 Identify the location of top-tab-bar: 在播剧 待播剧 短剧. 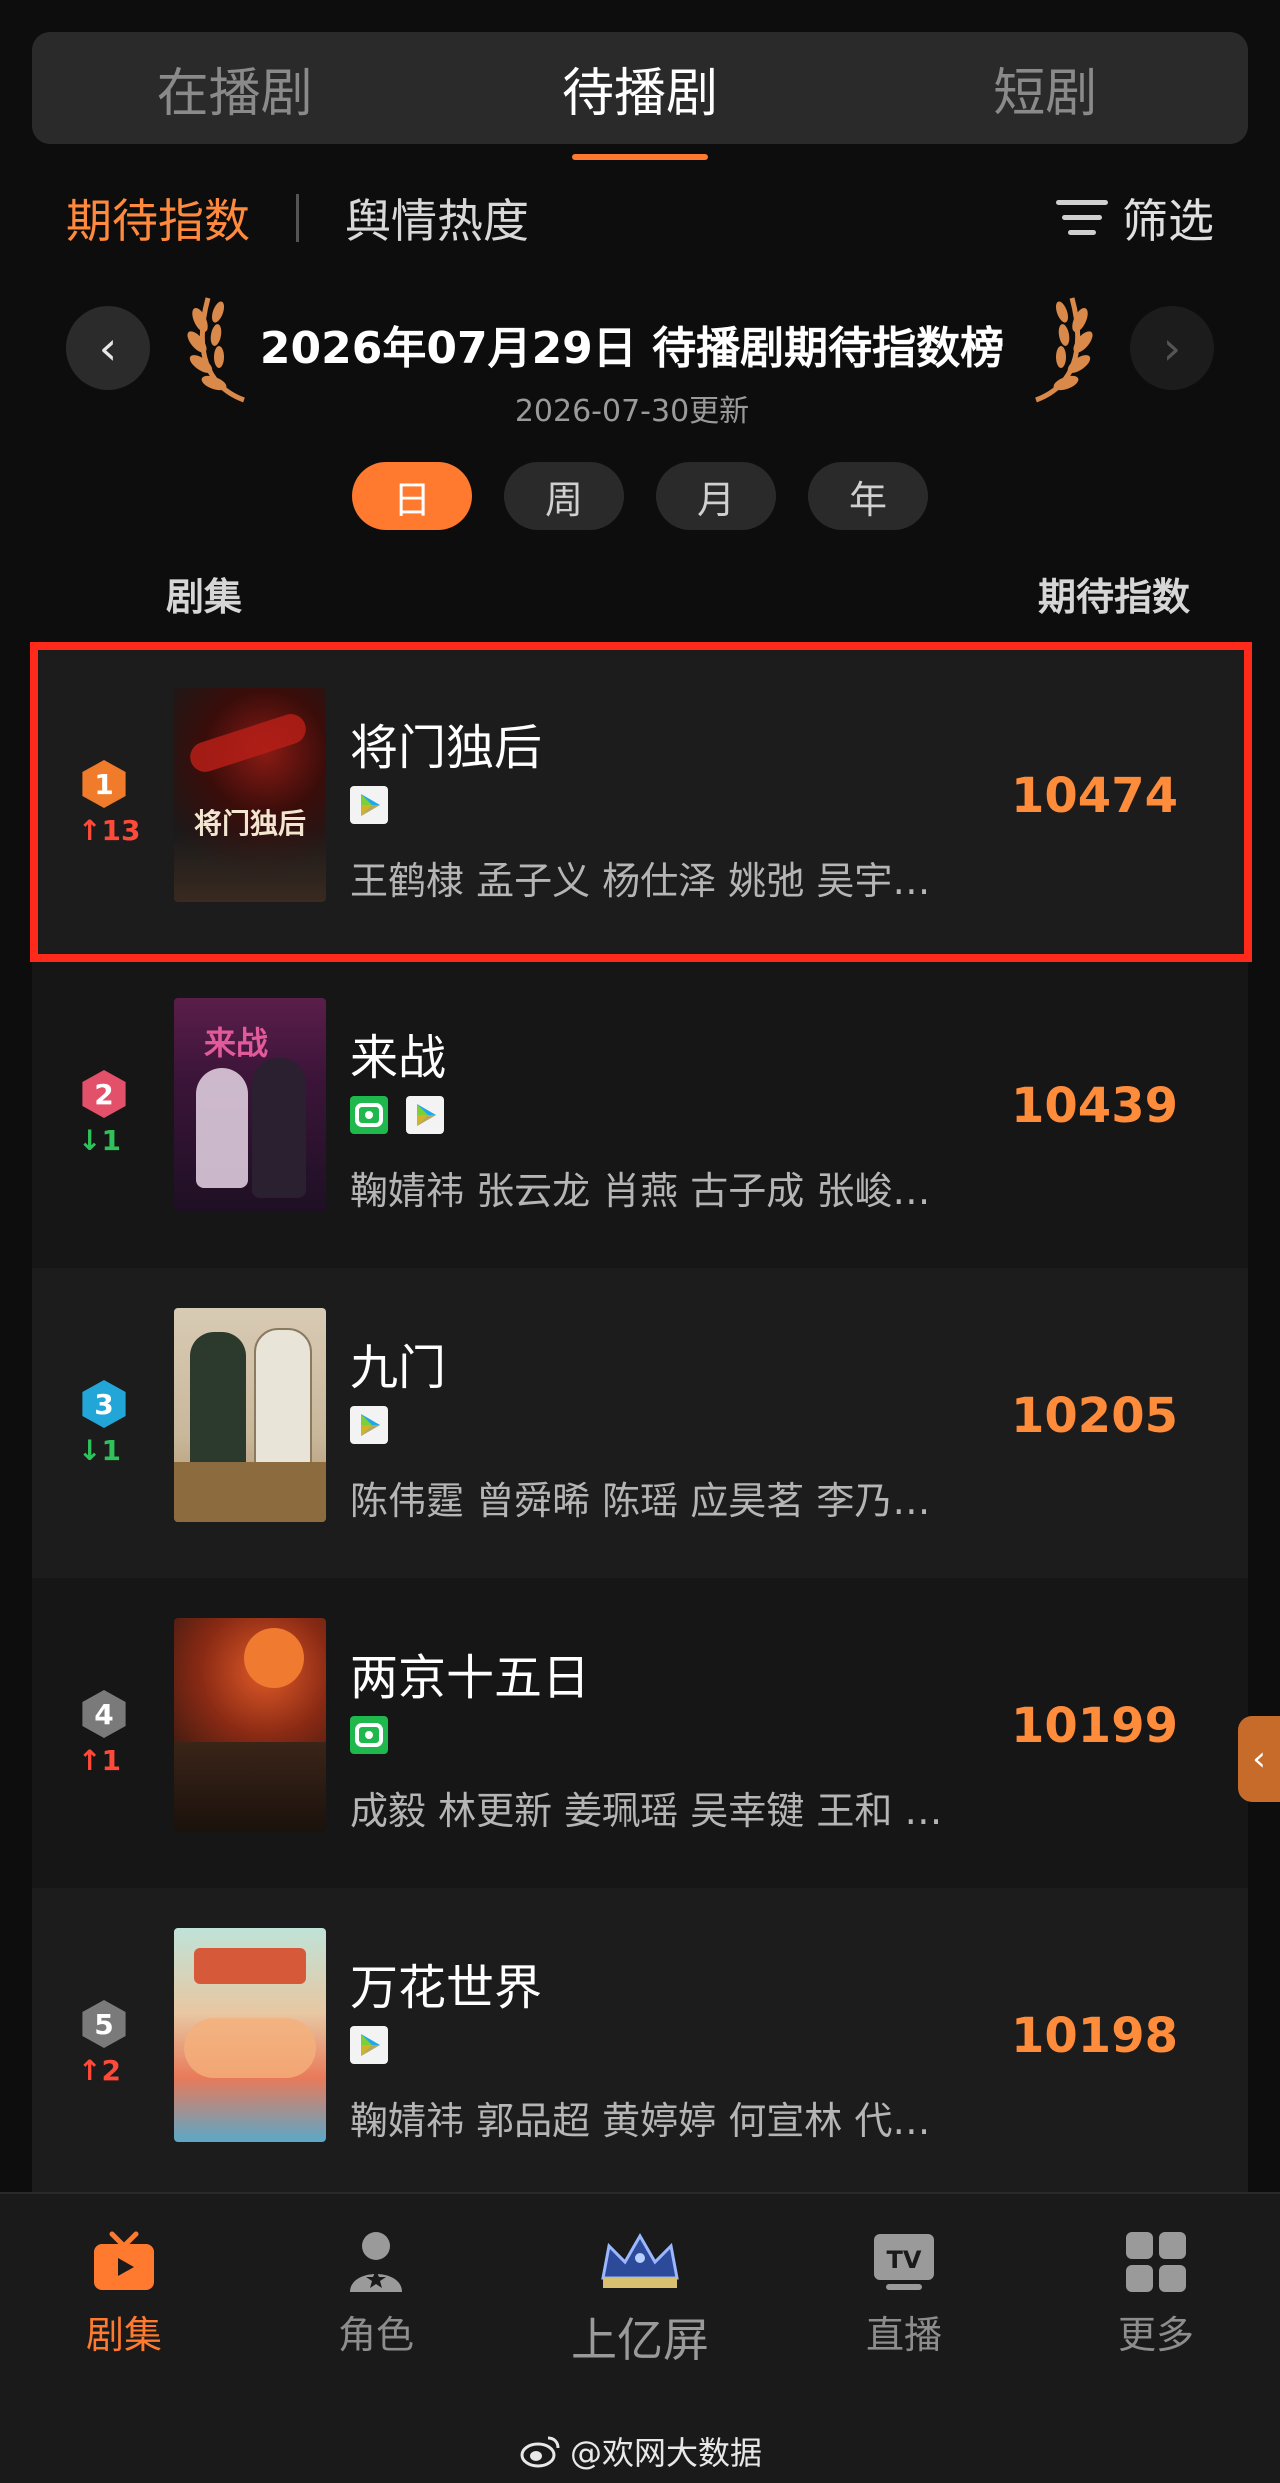
(640, 88).